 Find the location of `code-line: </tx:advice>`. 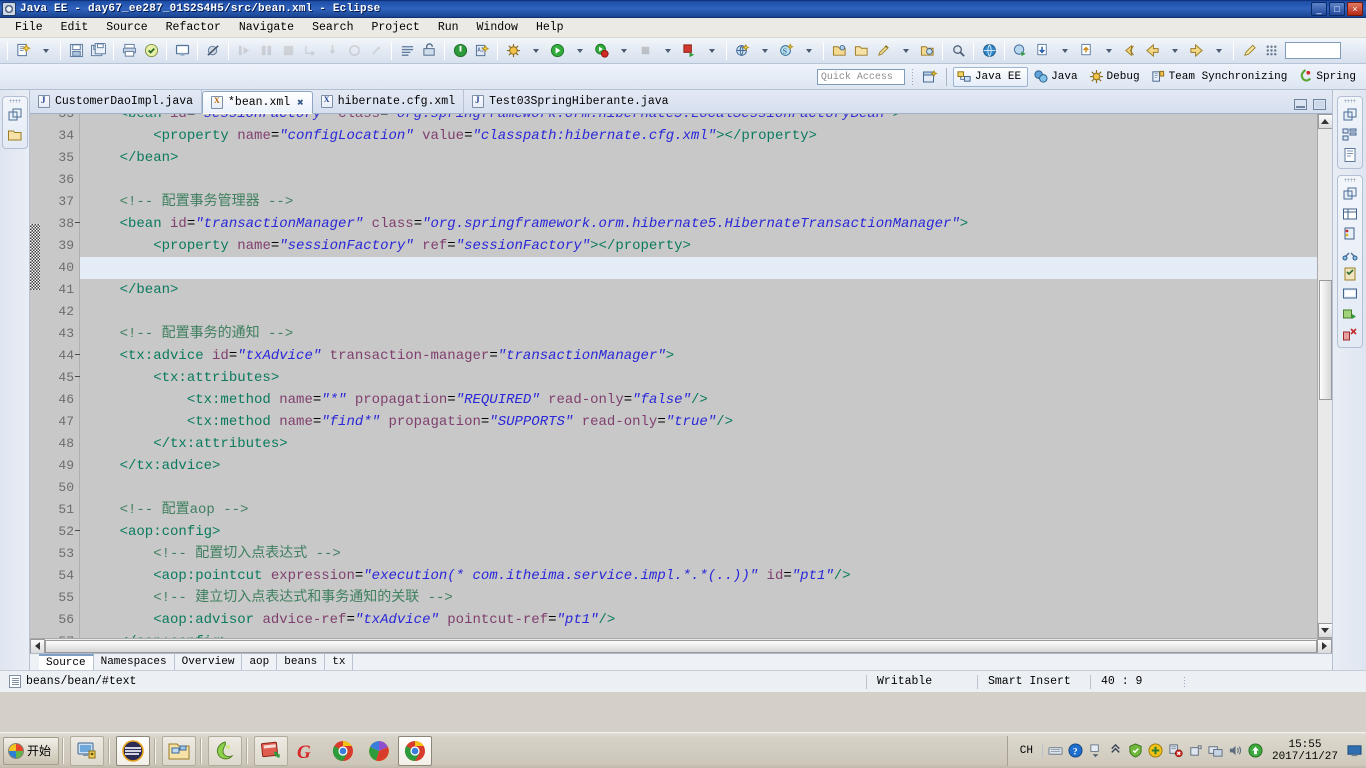

code-line: </tx:advice> is located at coordinates (701, 466).